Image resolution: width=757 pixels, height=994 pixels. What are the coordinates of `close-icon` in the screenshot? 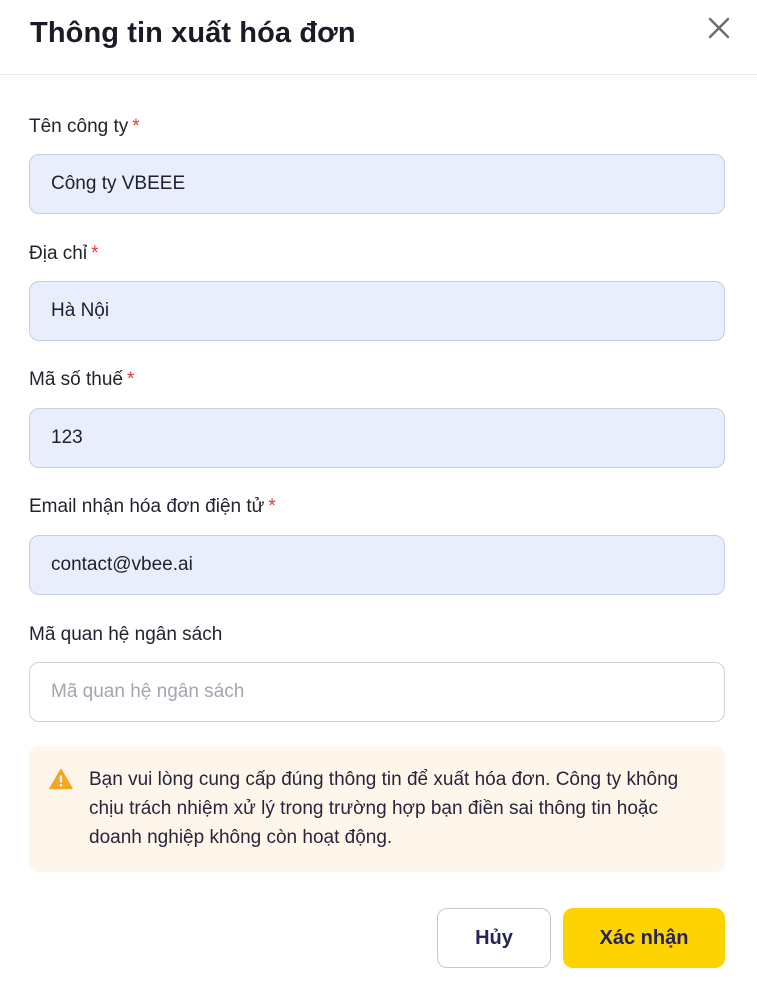 It's located at (719, 28).